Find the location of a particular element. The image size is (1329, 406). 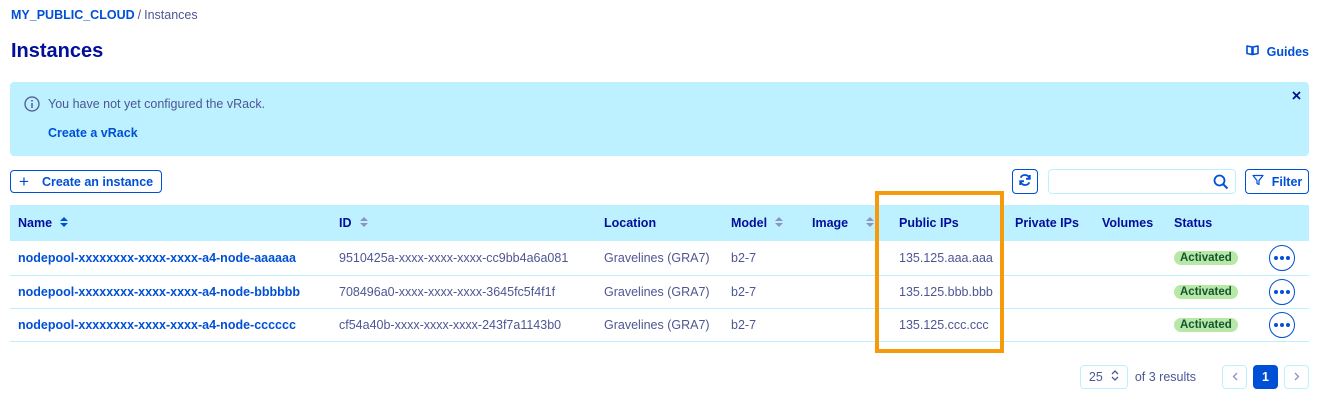

column-header-actions is located at coordinates (1285, 223).